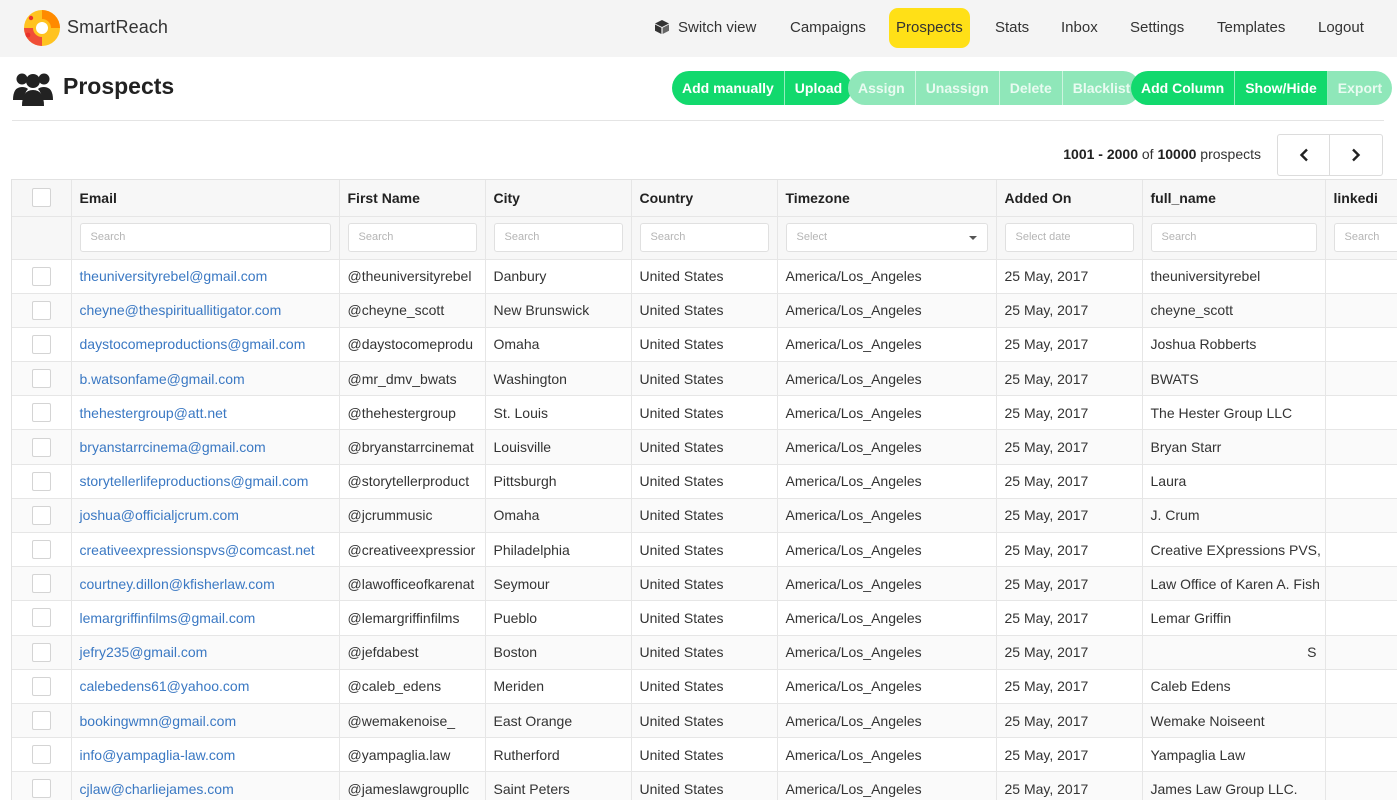 The height and width of the screenshot is (800, 1397). I want to click on city-filter-input: Search, so click(558, 237).